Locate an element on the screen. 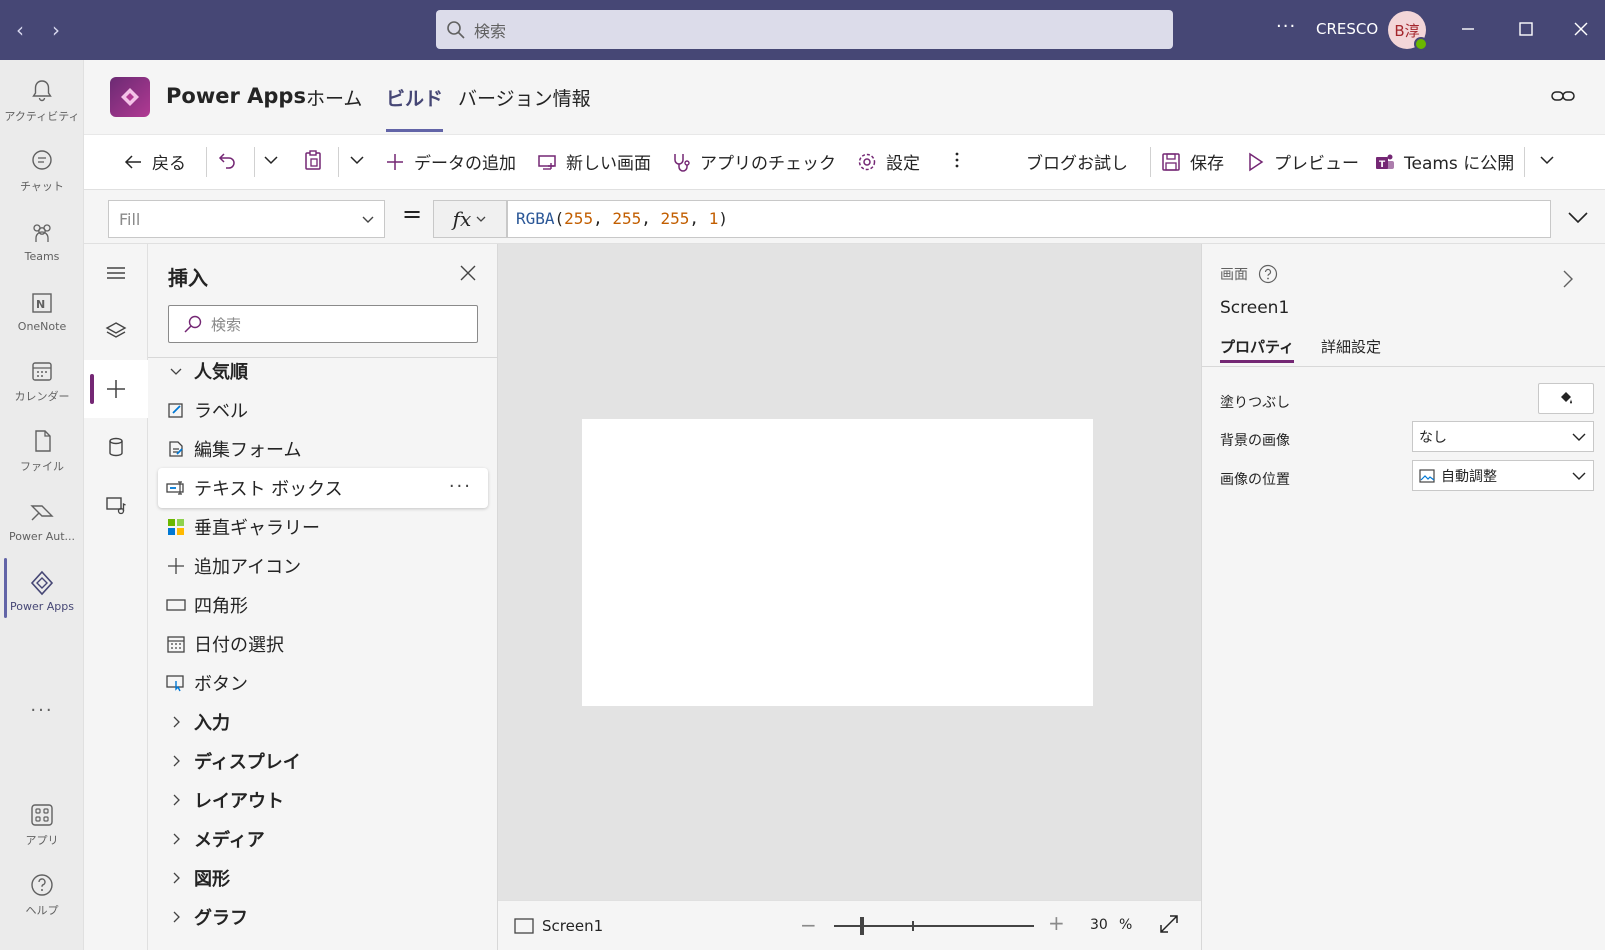 Image resolution: width=1605 pixels, height=950 pixels. undo-button is located at coordinates (227, 160).